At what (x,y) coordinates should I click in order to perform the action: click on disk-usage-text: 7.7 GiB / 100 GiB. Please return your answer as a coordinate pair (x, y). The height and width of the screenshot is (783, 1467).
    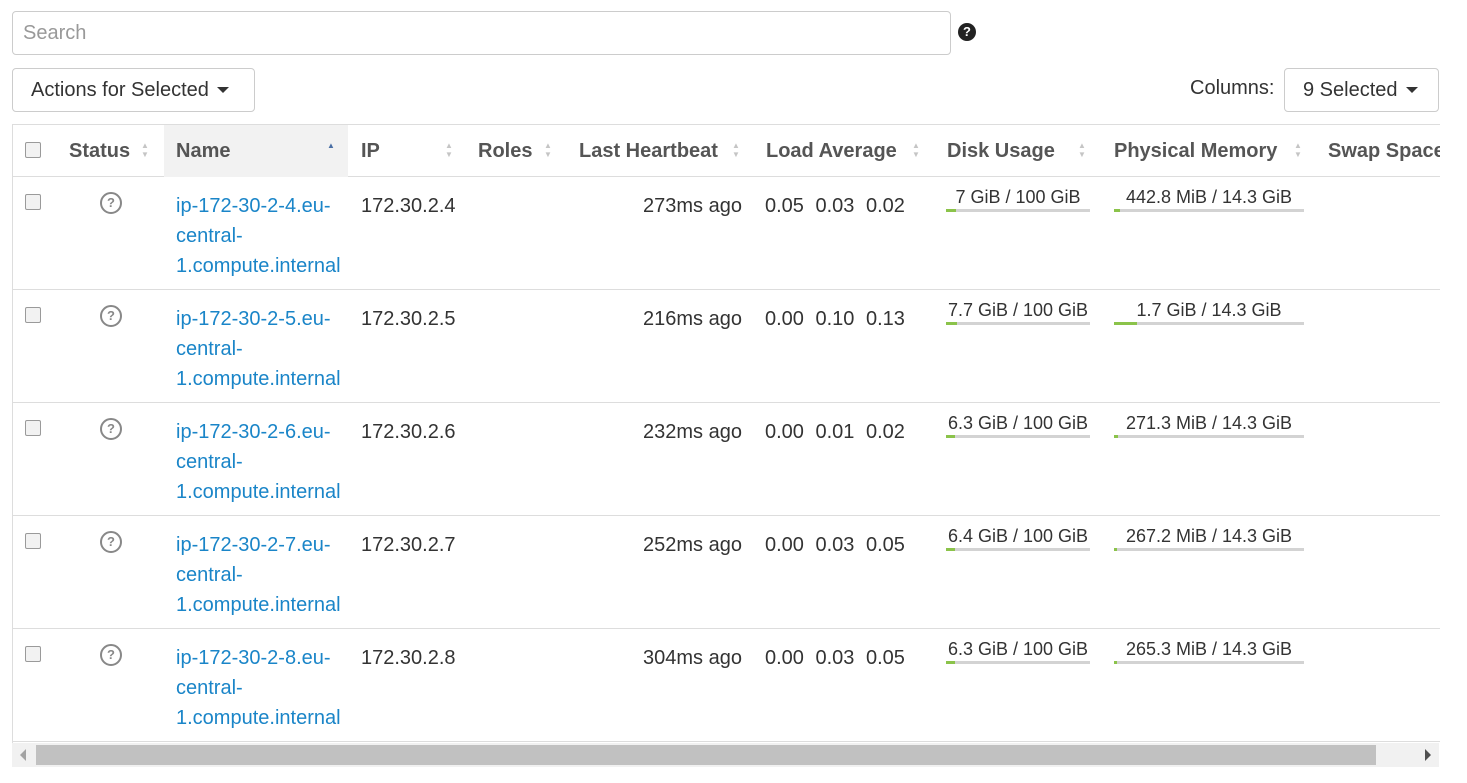
    Looking at the image, I should click on (1018, 310).